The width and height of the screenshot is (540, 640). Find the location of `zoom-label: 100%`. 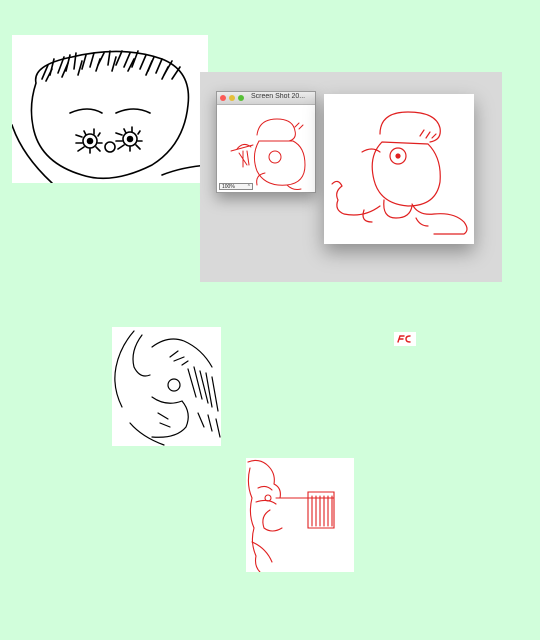

zoom-label: 100% is located at coordinates (228, 187).